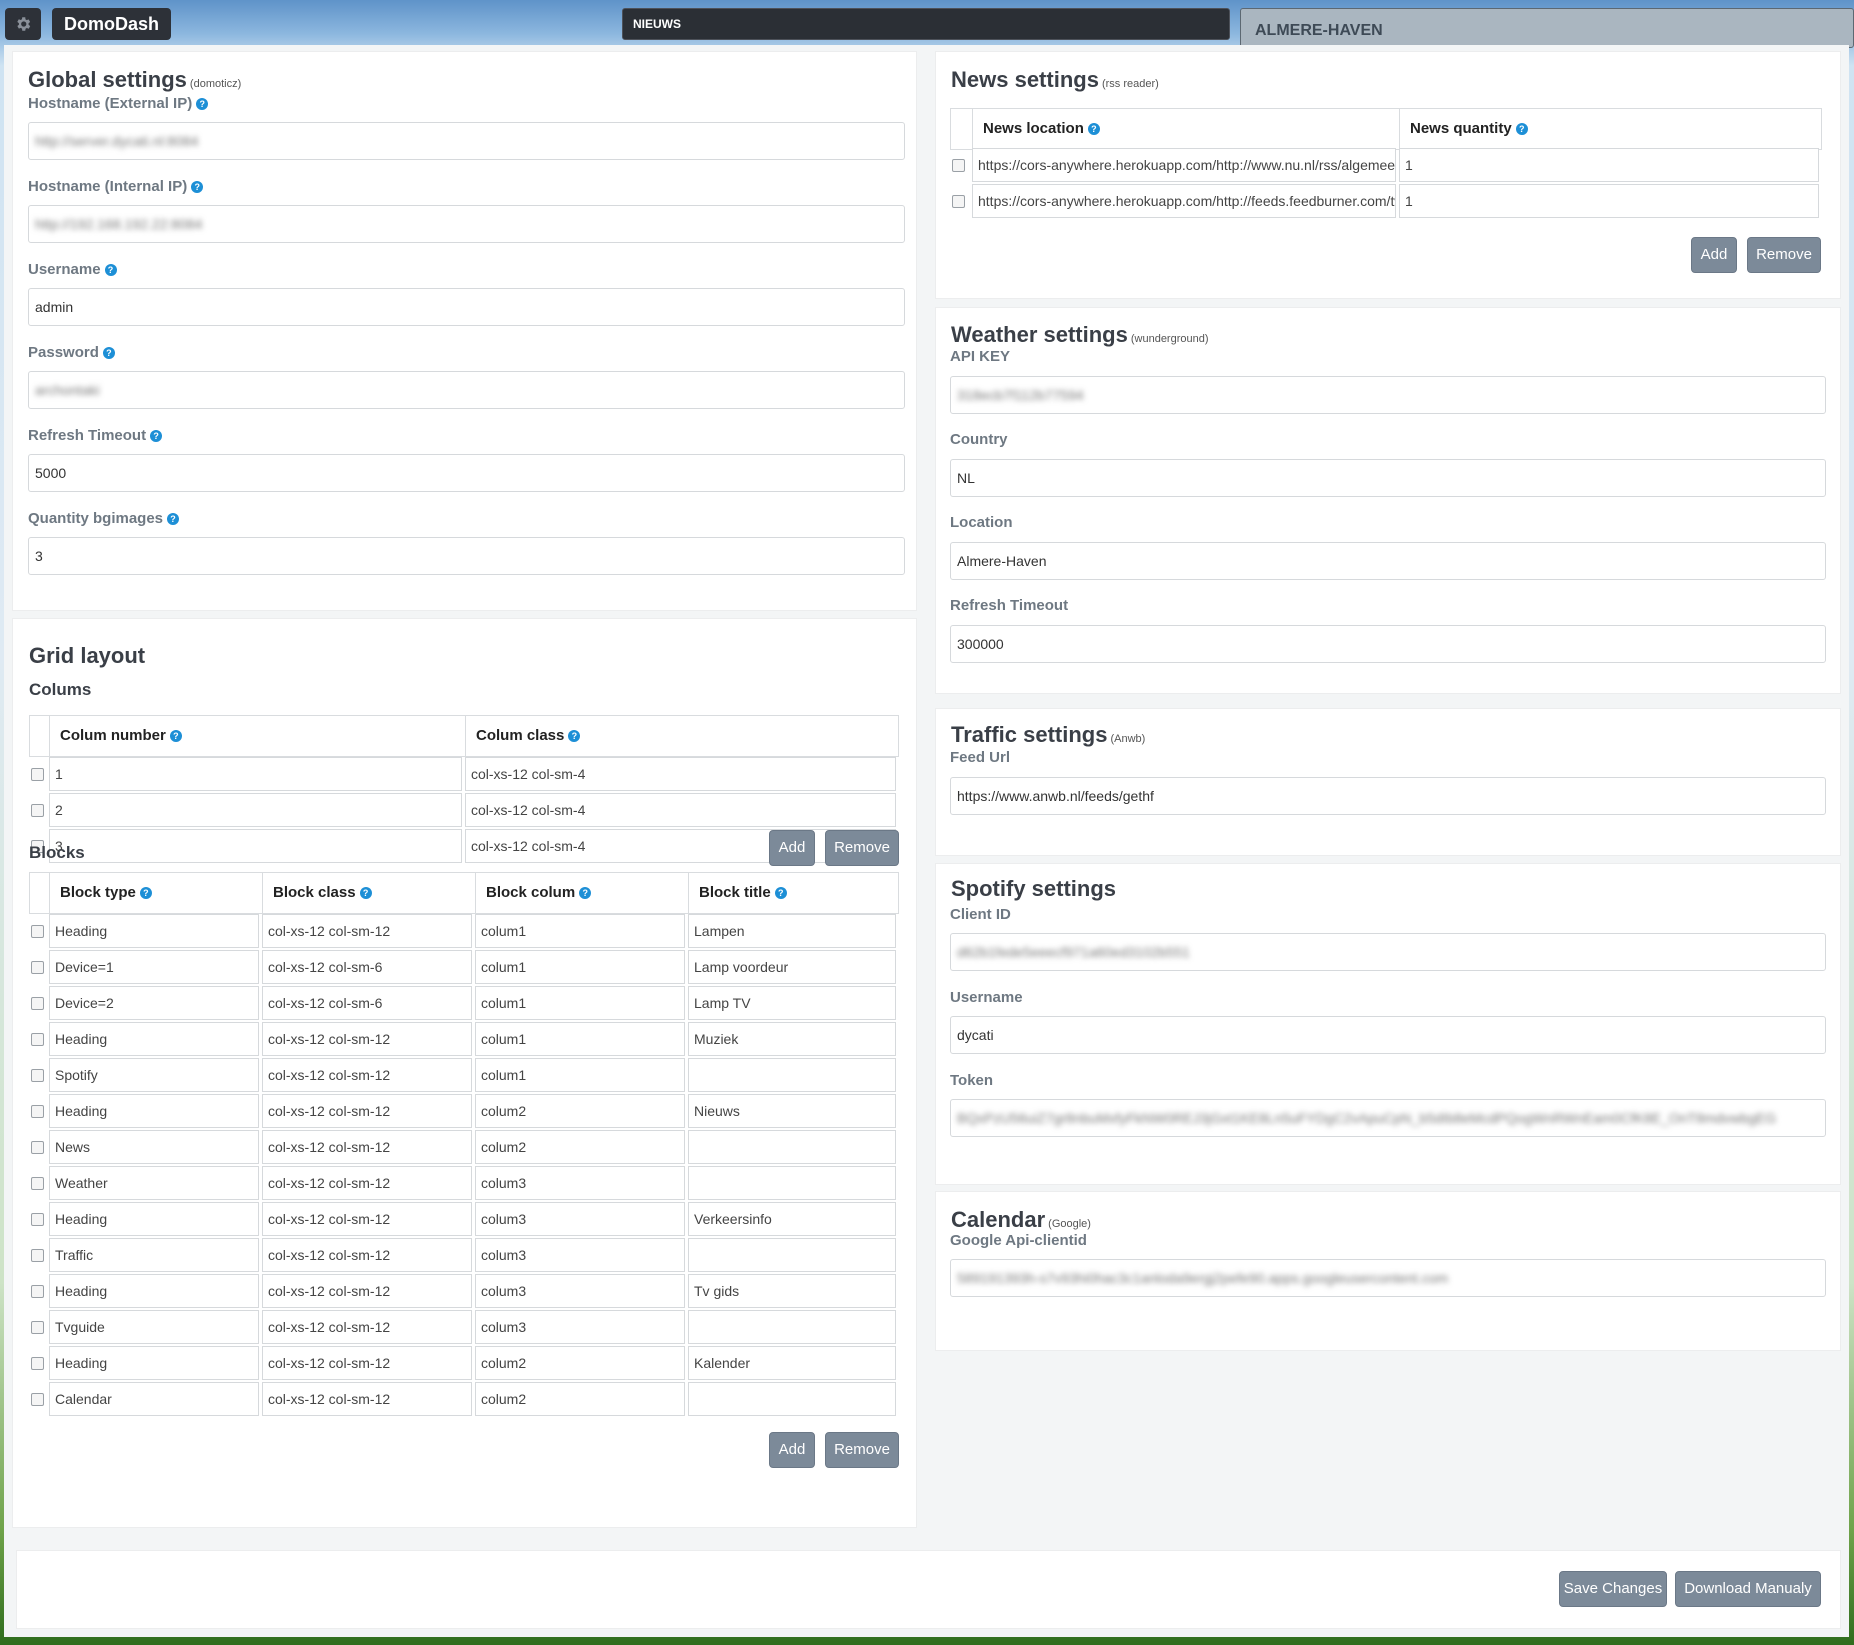  I want to click on table-cell-input: col-xs-12 col-sm-6, so click(367, 1003).